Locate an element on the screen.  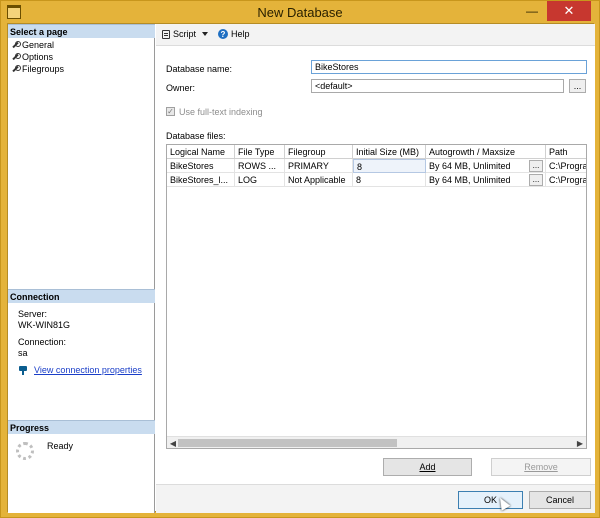
cell-filegroup: PRIMARY is located at coordinates (319, 166).